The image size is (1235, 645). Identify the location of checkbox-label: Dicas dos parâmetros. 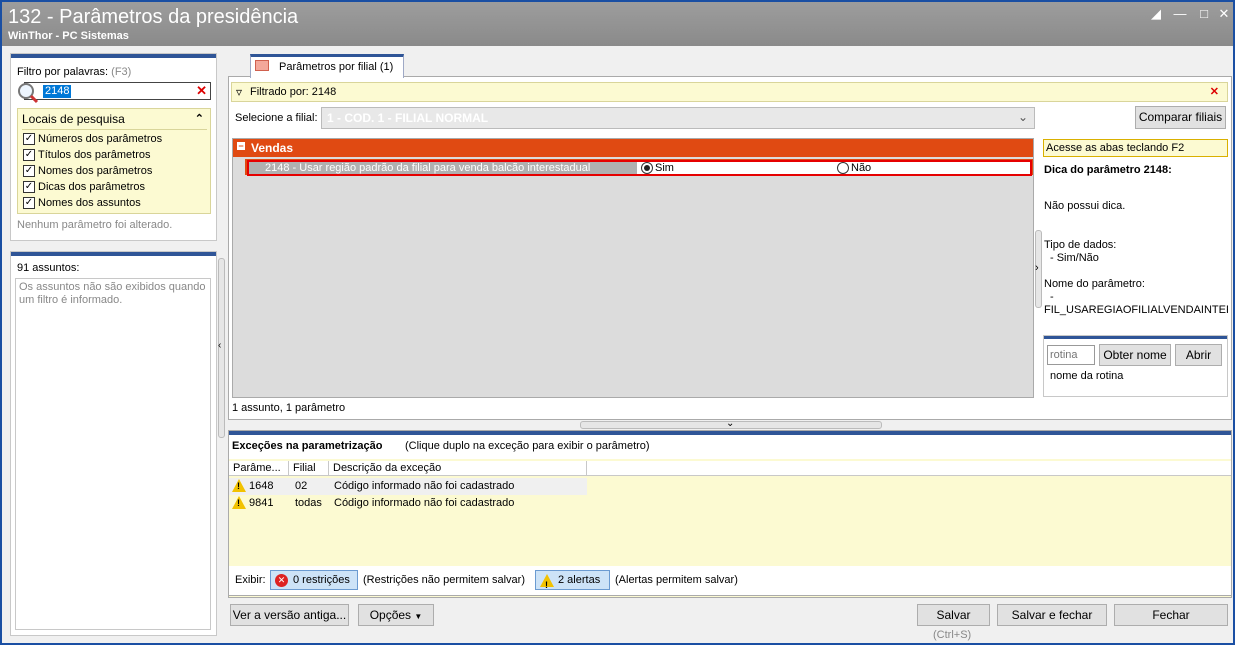
(91, 187).